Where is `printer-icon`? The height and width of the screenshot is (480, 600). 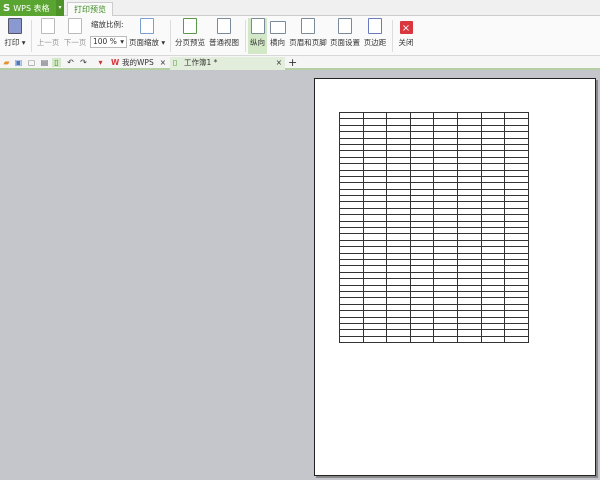 printer-icon is located at coordinates (15, 26).